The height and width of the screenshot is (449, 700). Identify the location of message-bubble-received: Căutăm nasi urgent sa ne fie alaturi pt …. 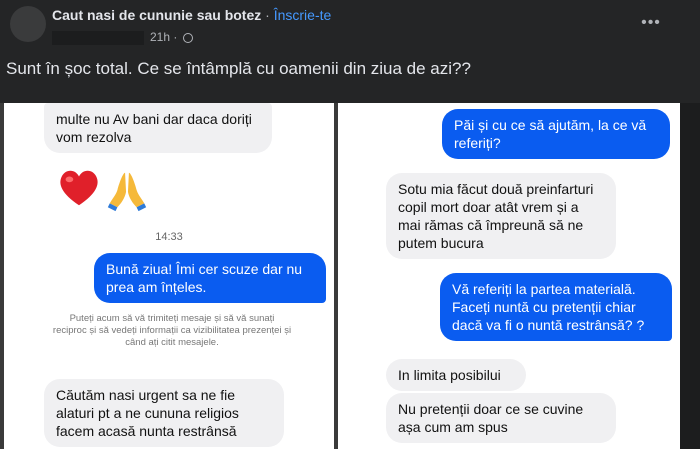
(164, 413).